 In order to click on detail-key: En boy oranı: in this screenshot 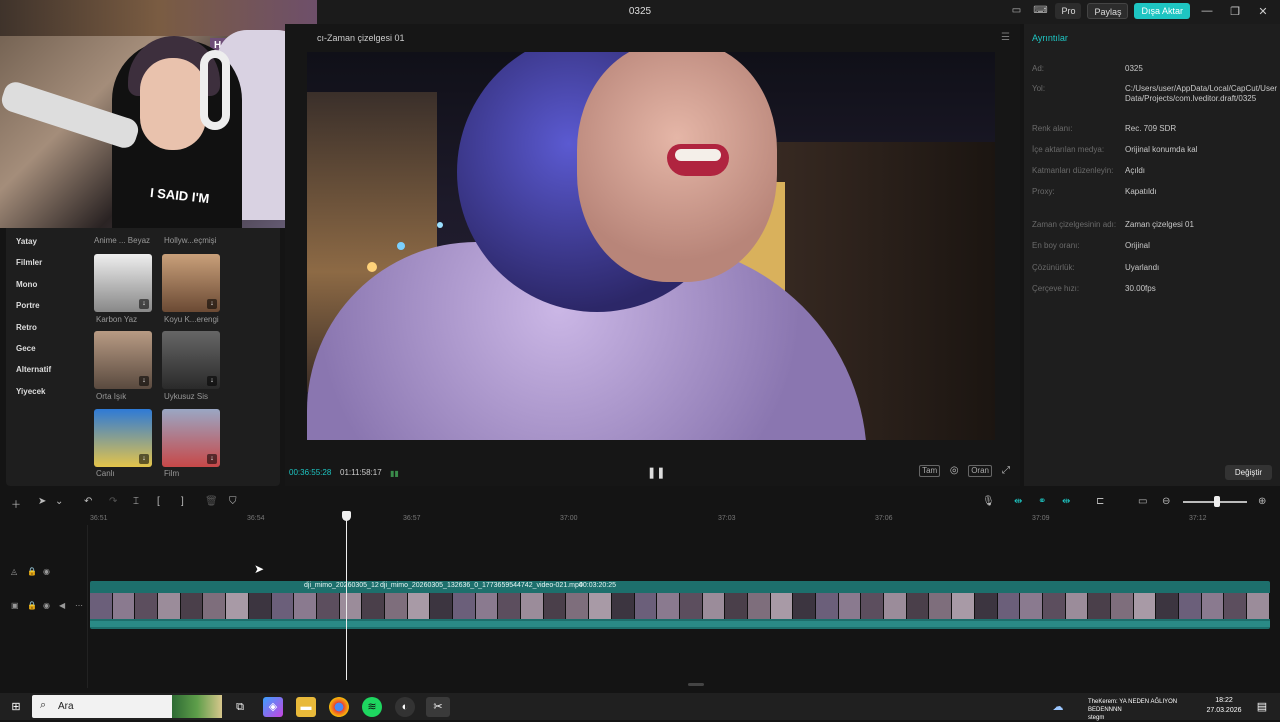, I will do `click(1056, 245)`.